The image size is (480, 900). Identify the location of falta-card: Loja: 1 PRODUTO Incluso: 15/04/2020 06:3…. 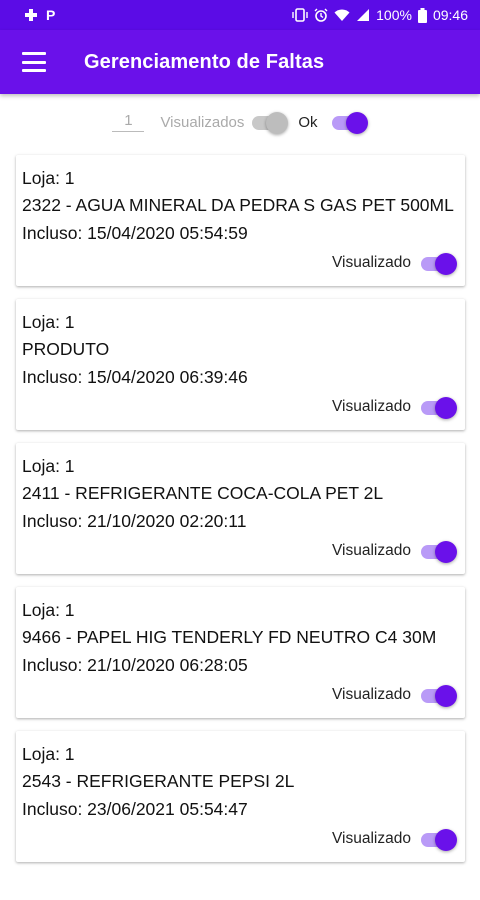
(240, 364).